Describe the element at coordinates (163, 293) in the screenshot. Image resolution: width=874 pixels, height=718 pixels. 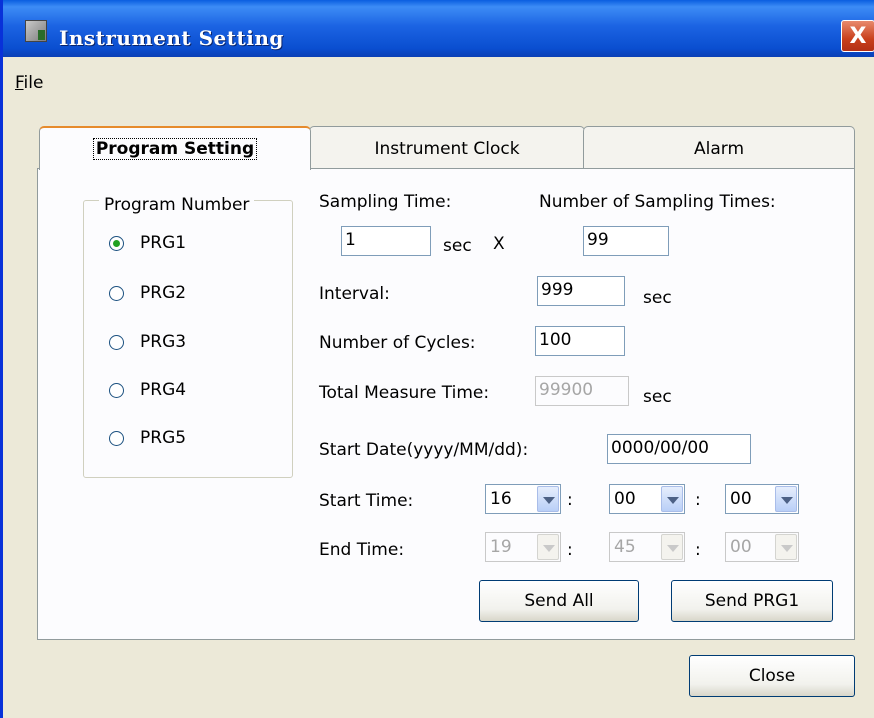
I see `radio-label-prg2: PRG2` at that location.